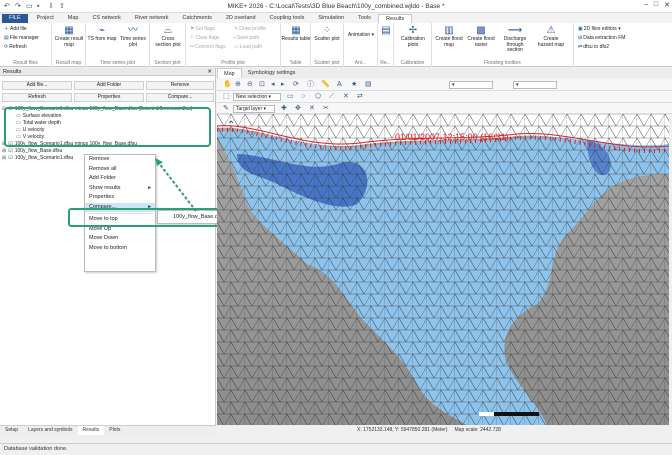 The width and height of the screenshot is (672, 455). Describe the element at coordinates (444, 97) in the screenshot. I see `map-toolbar-2: ⬚ New selection ▾ ▭ ○ ⬠ ⟋ ✕ ⇄` at that location.